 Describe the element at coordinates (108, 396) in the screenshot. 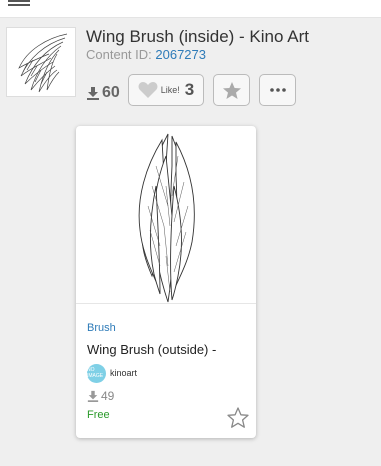

I see `card-download-value: 49` at that location.